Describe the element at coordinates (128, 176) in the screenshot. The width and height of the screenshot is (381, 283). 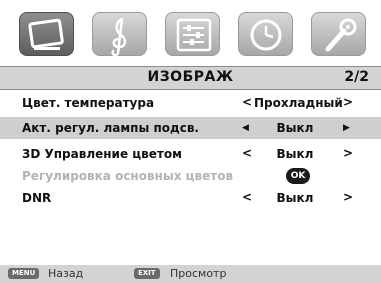
I see `menu-item-label: Регулировка основных цветов` at that location.